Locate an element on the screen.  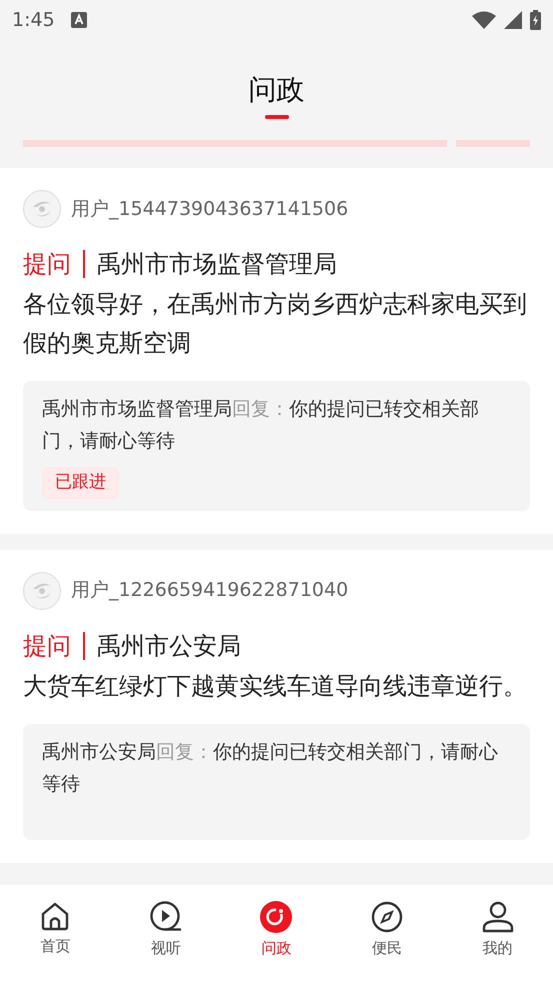
department-name: 禹州市市场监督管理局 is located at coordinates (217, 264).